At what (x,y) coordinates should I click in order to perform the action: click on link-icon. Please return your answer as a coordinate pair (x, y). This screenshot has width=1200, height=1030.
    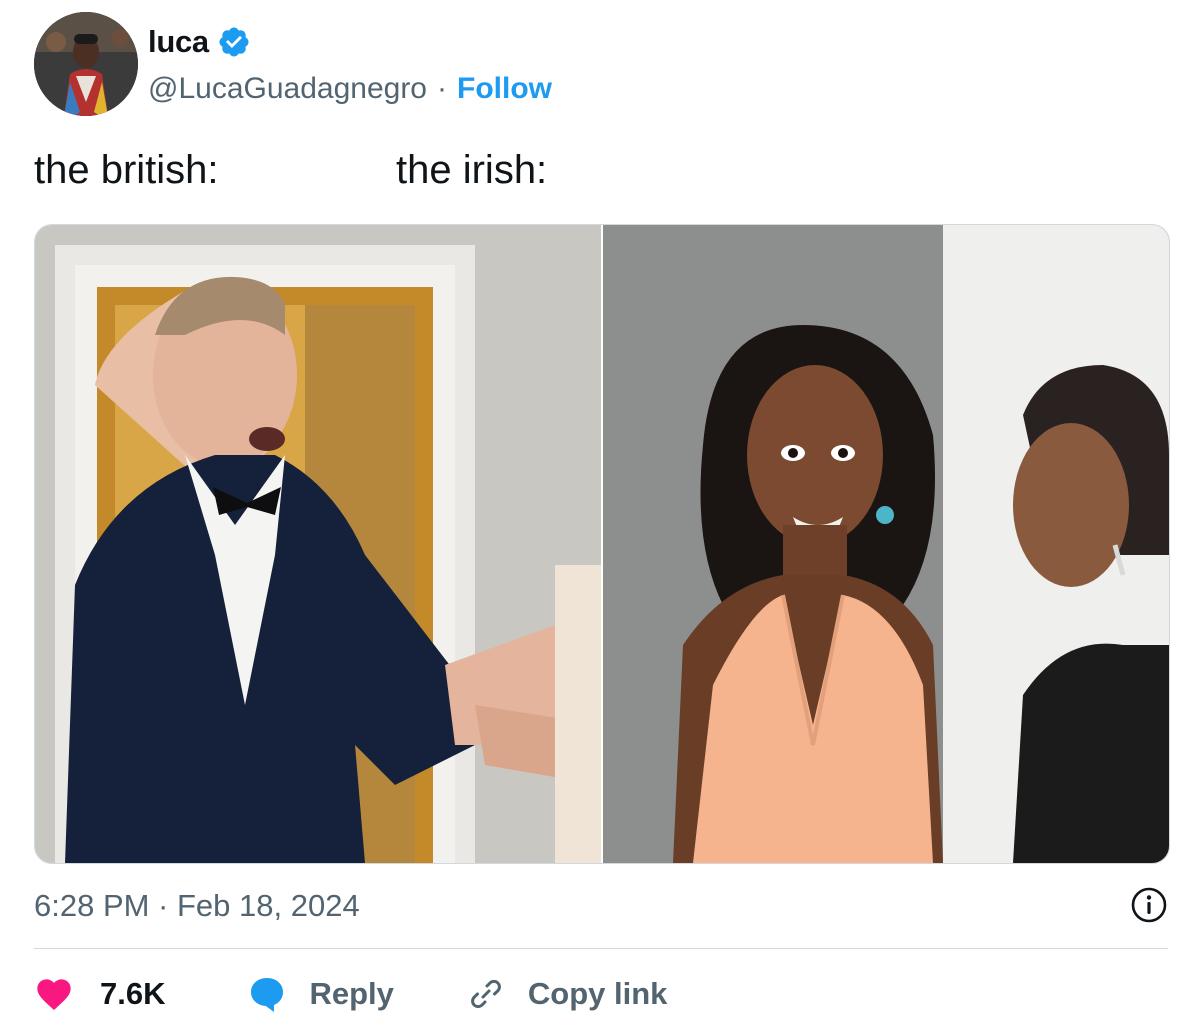
    Looking at the image, I should click on (486, 994).